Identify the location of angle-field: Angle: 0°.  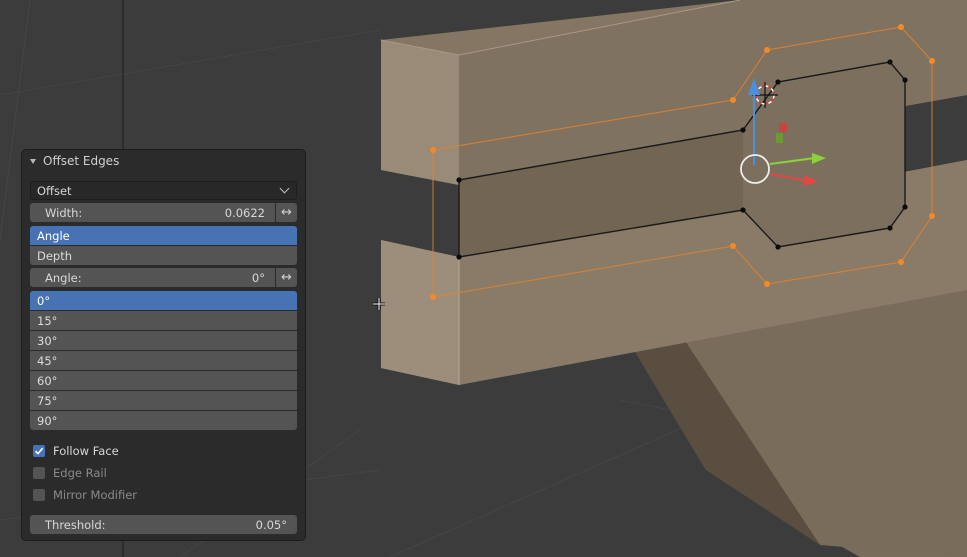
(152, 277).